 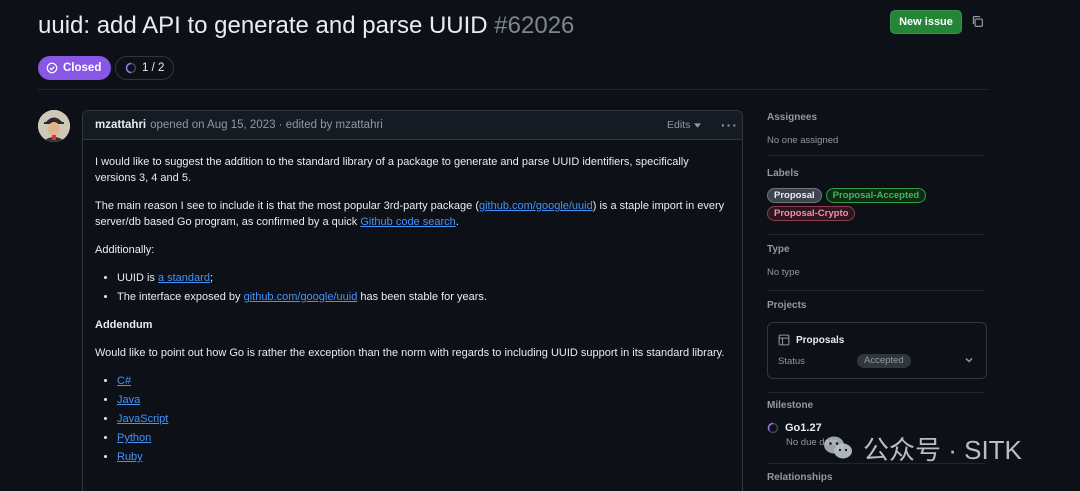 I want to click on list-item: Python, so click(x=423, y=438).